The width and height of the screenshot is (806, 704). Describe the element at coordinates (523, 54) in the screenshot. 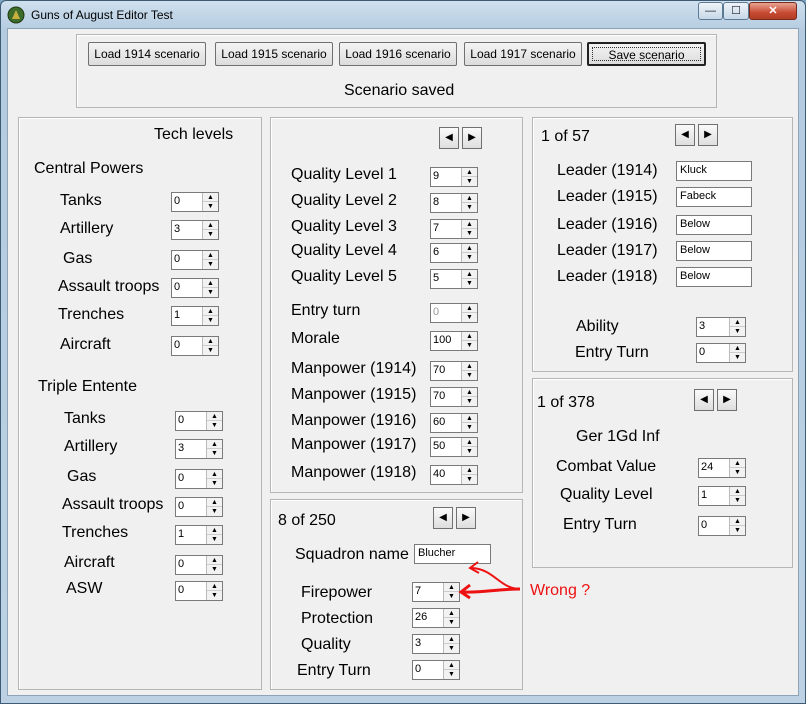

I see `load-1917-button: Load 1917 scenario` at that location.